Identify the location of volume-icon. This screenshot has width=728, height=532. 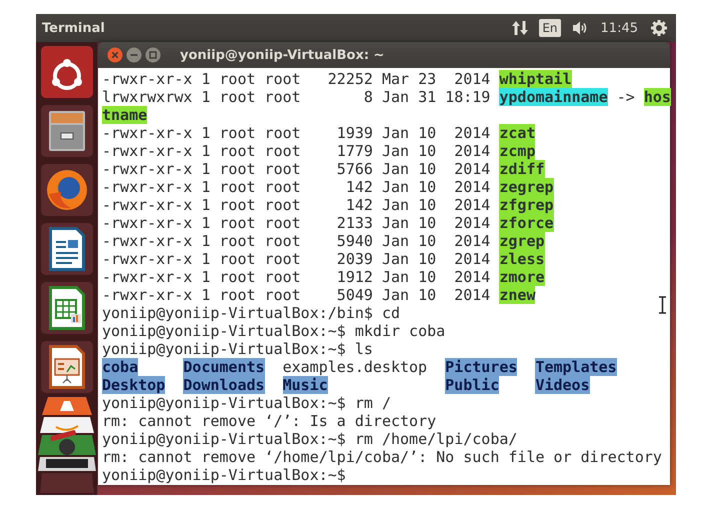
(579, 28).